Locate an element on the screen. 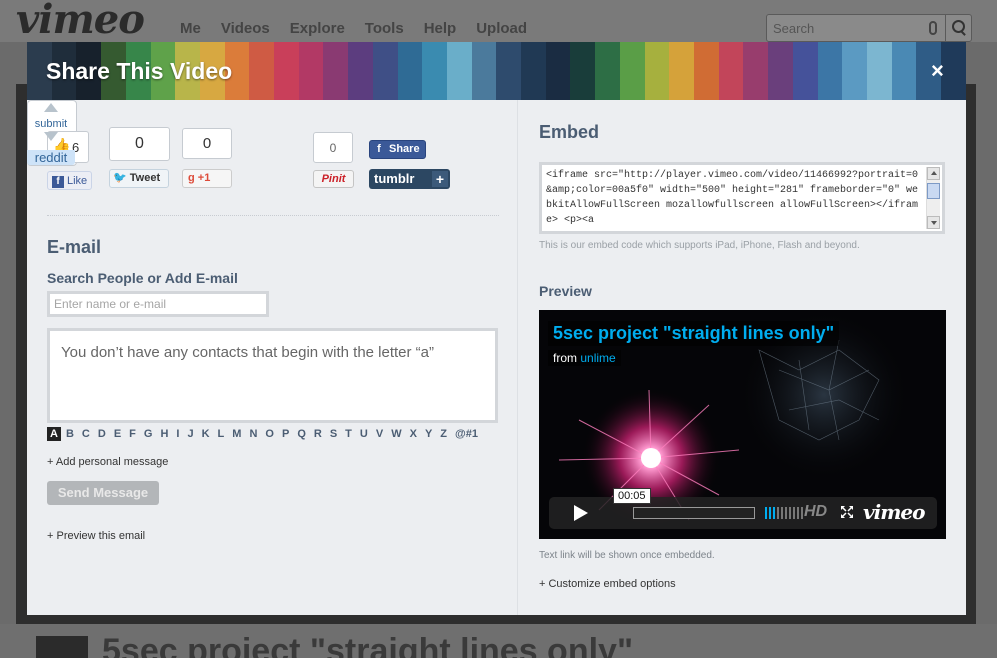 The width and height of the screenshot is (997, 658). play-icon is located at coordinates (580, 513).